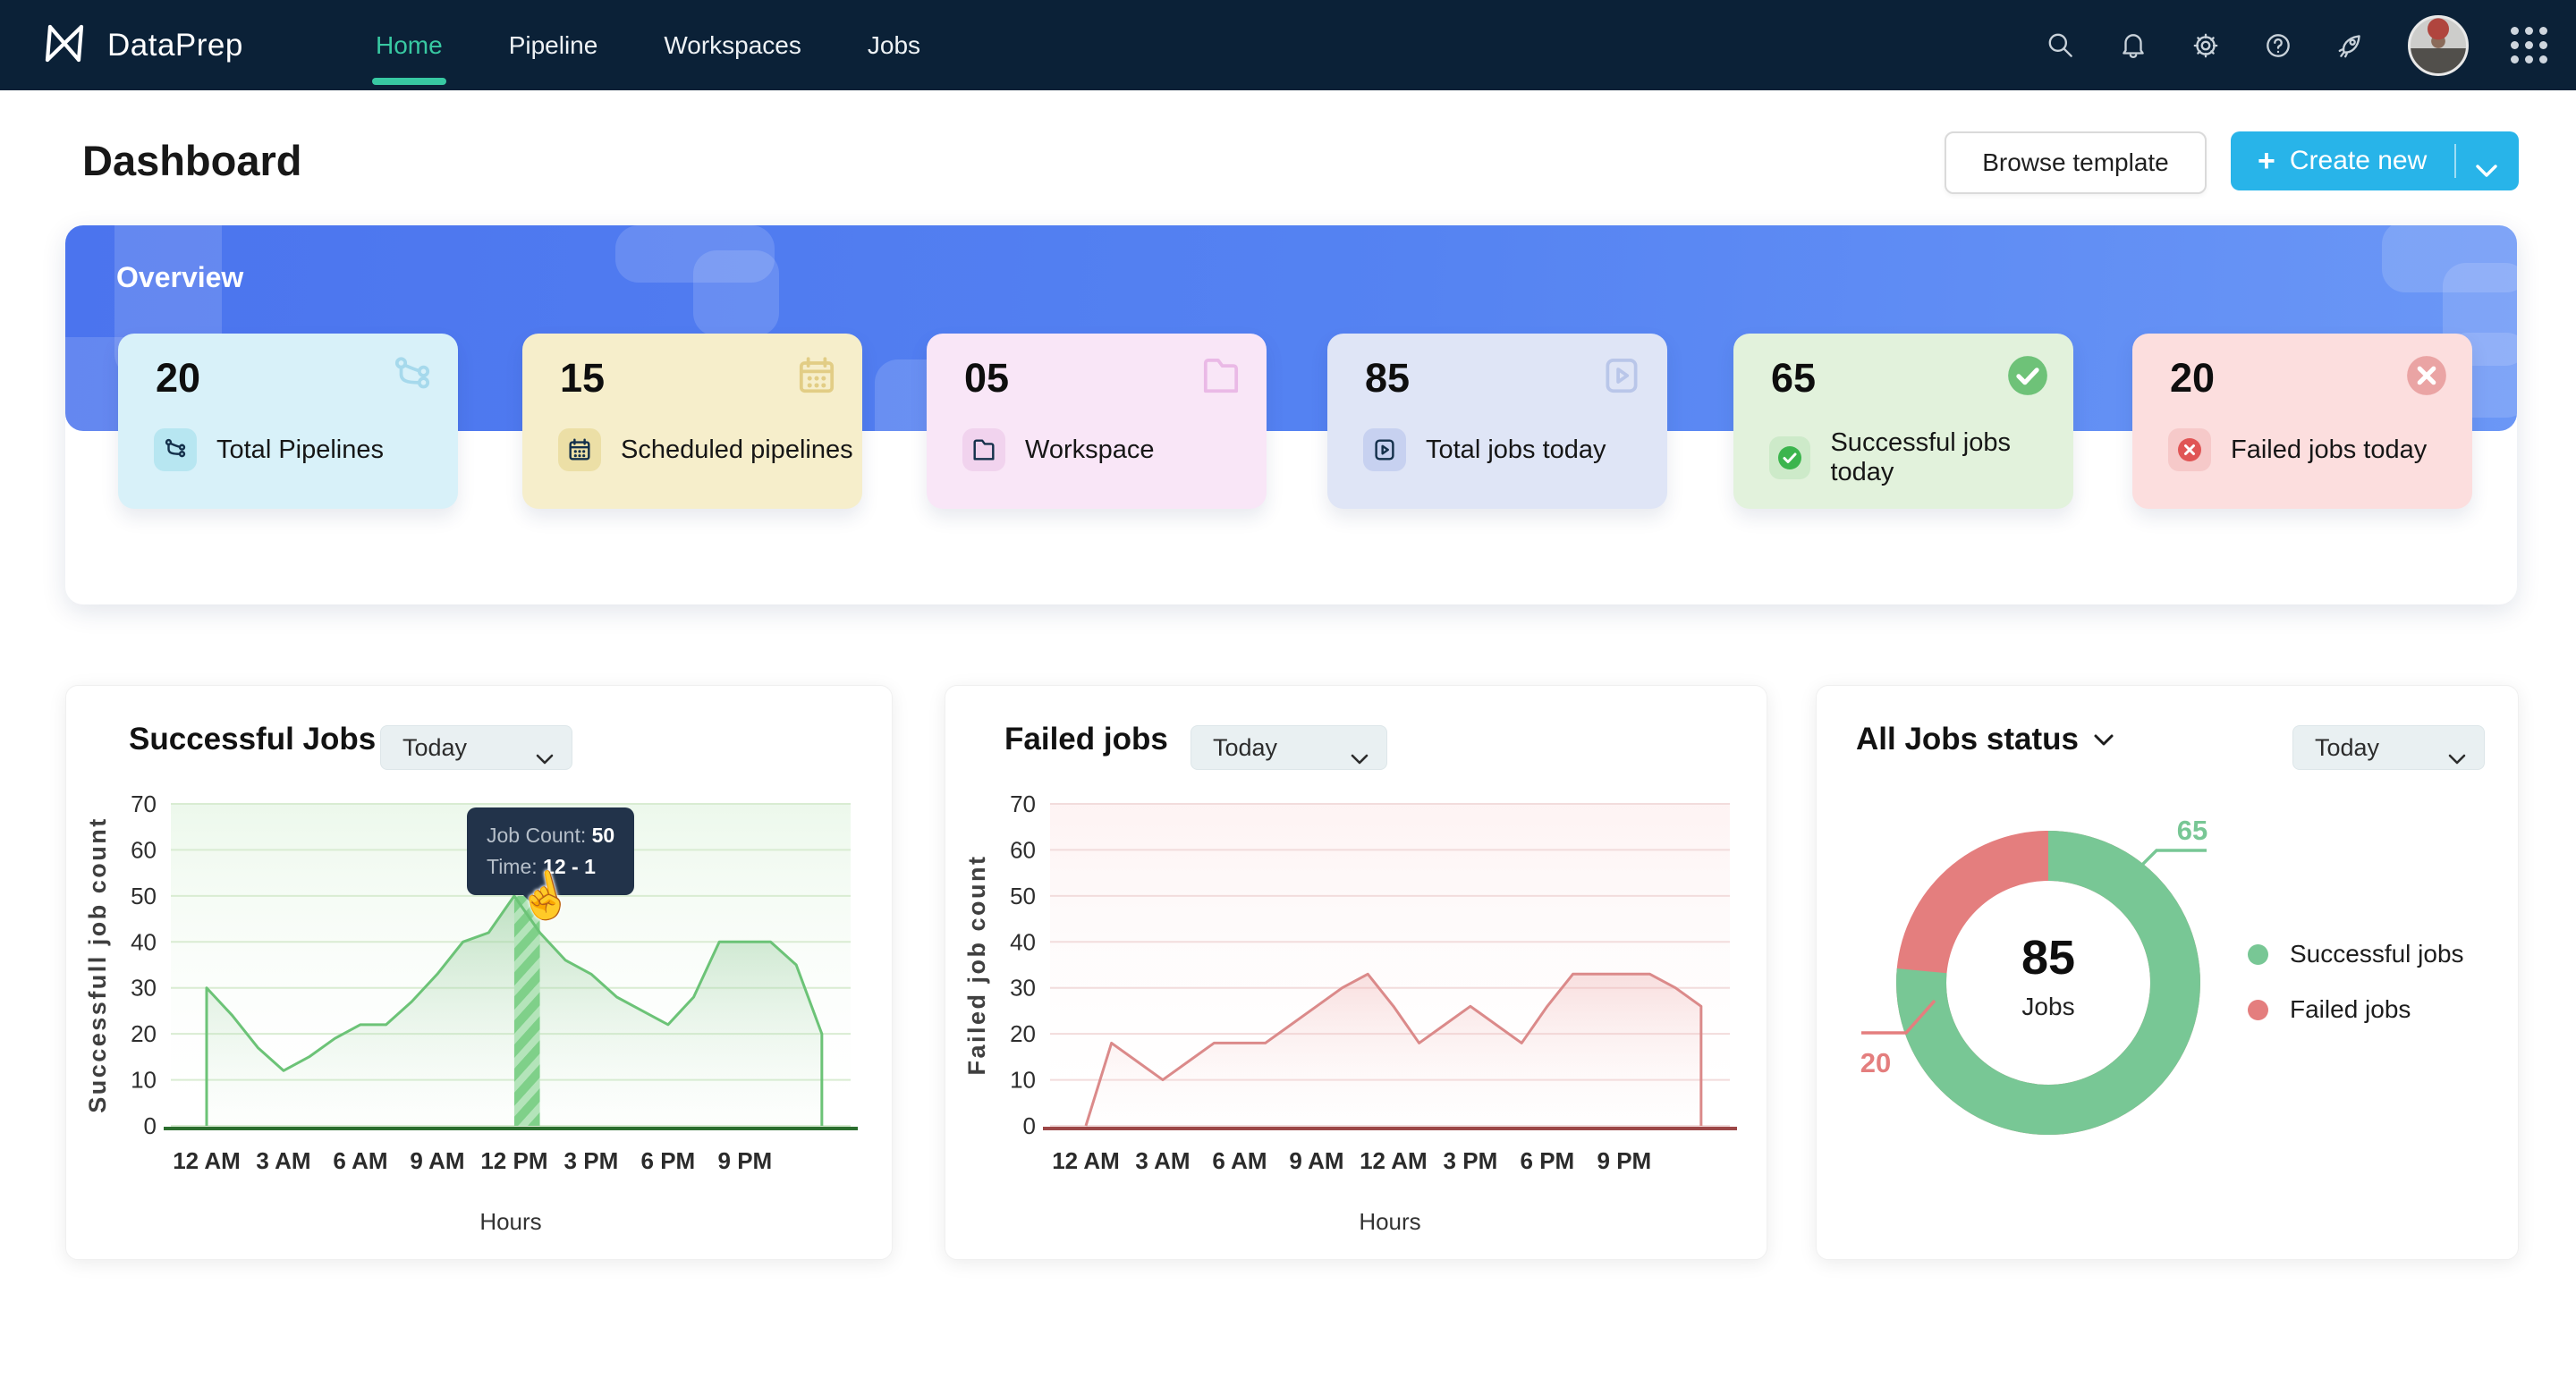 The image size is (2576, 1395). I want to click on brand: DataPrep, so click(140, 45).